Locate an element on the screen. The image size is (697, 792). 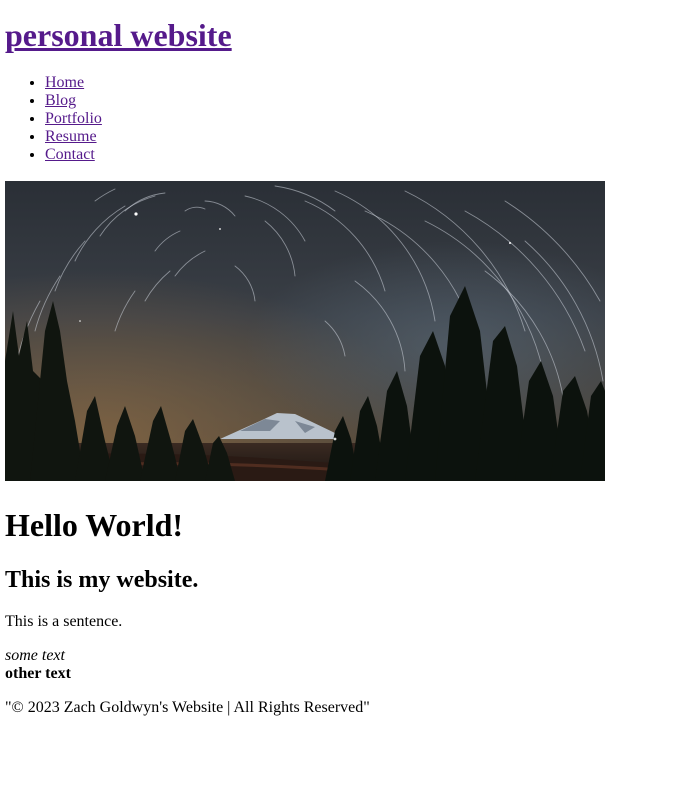
nav-item-blog: Blog is located at coordinates (73, 101).